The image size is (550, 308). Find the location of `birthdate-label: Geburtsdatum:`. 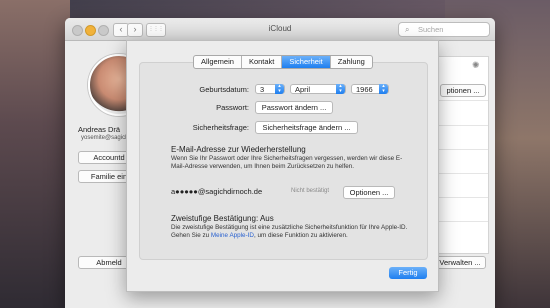

birthdate-label: Geburtsdatum: is located at coordinates (224, 89).